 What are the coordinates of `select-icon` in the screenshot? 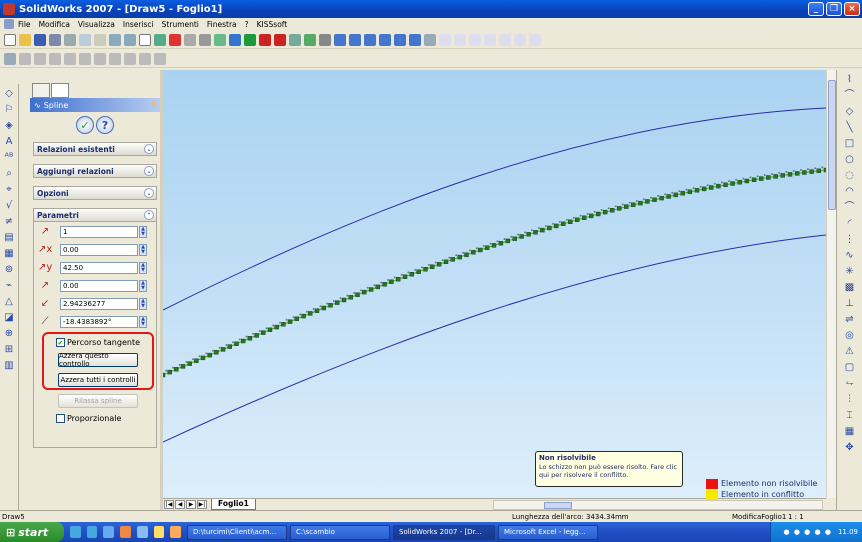 It's located at (145, 39).